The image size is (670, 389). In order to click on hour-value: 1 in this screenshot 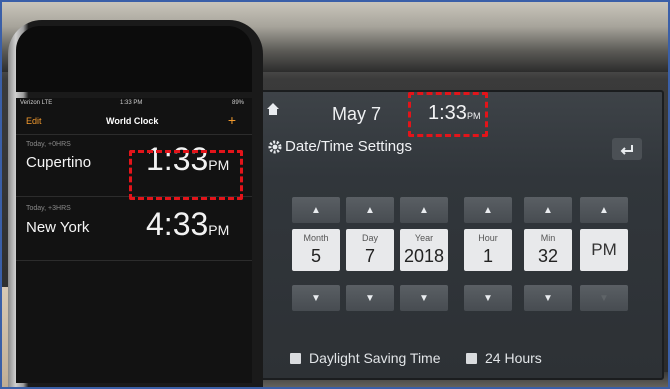, I will do `click(487, 256)`.